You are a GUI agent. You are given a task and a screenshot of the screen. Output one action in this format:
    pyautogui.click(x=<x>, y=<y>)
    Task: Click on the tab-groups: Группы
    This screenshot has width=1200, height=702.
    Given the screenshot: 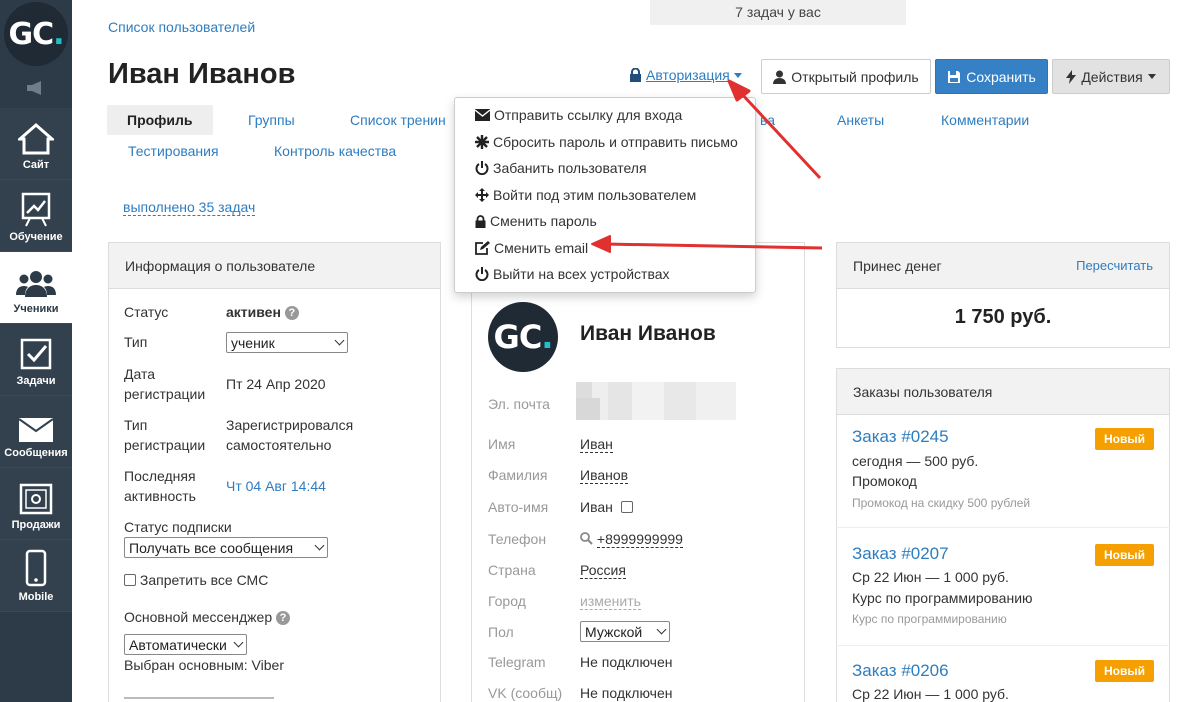 What is the action you would take?
    pyautogui.click(x=271, y=120)
    